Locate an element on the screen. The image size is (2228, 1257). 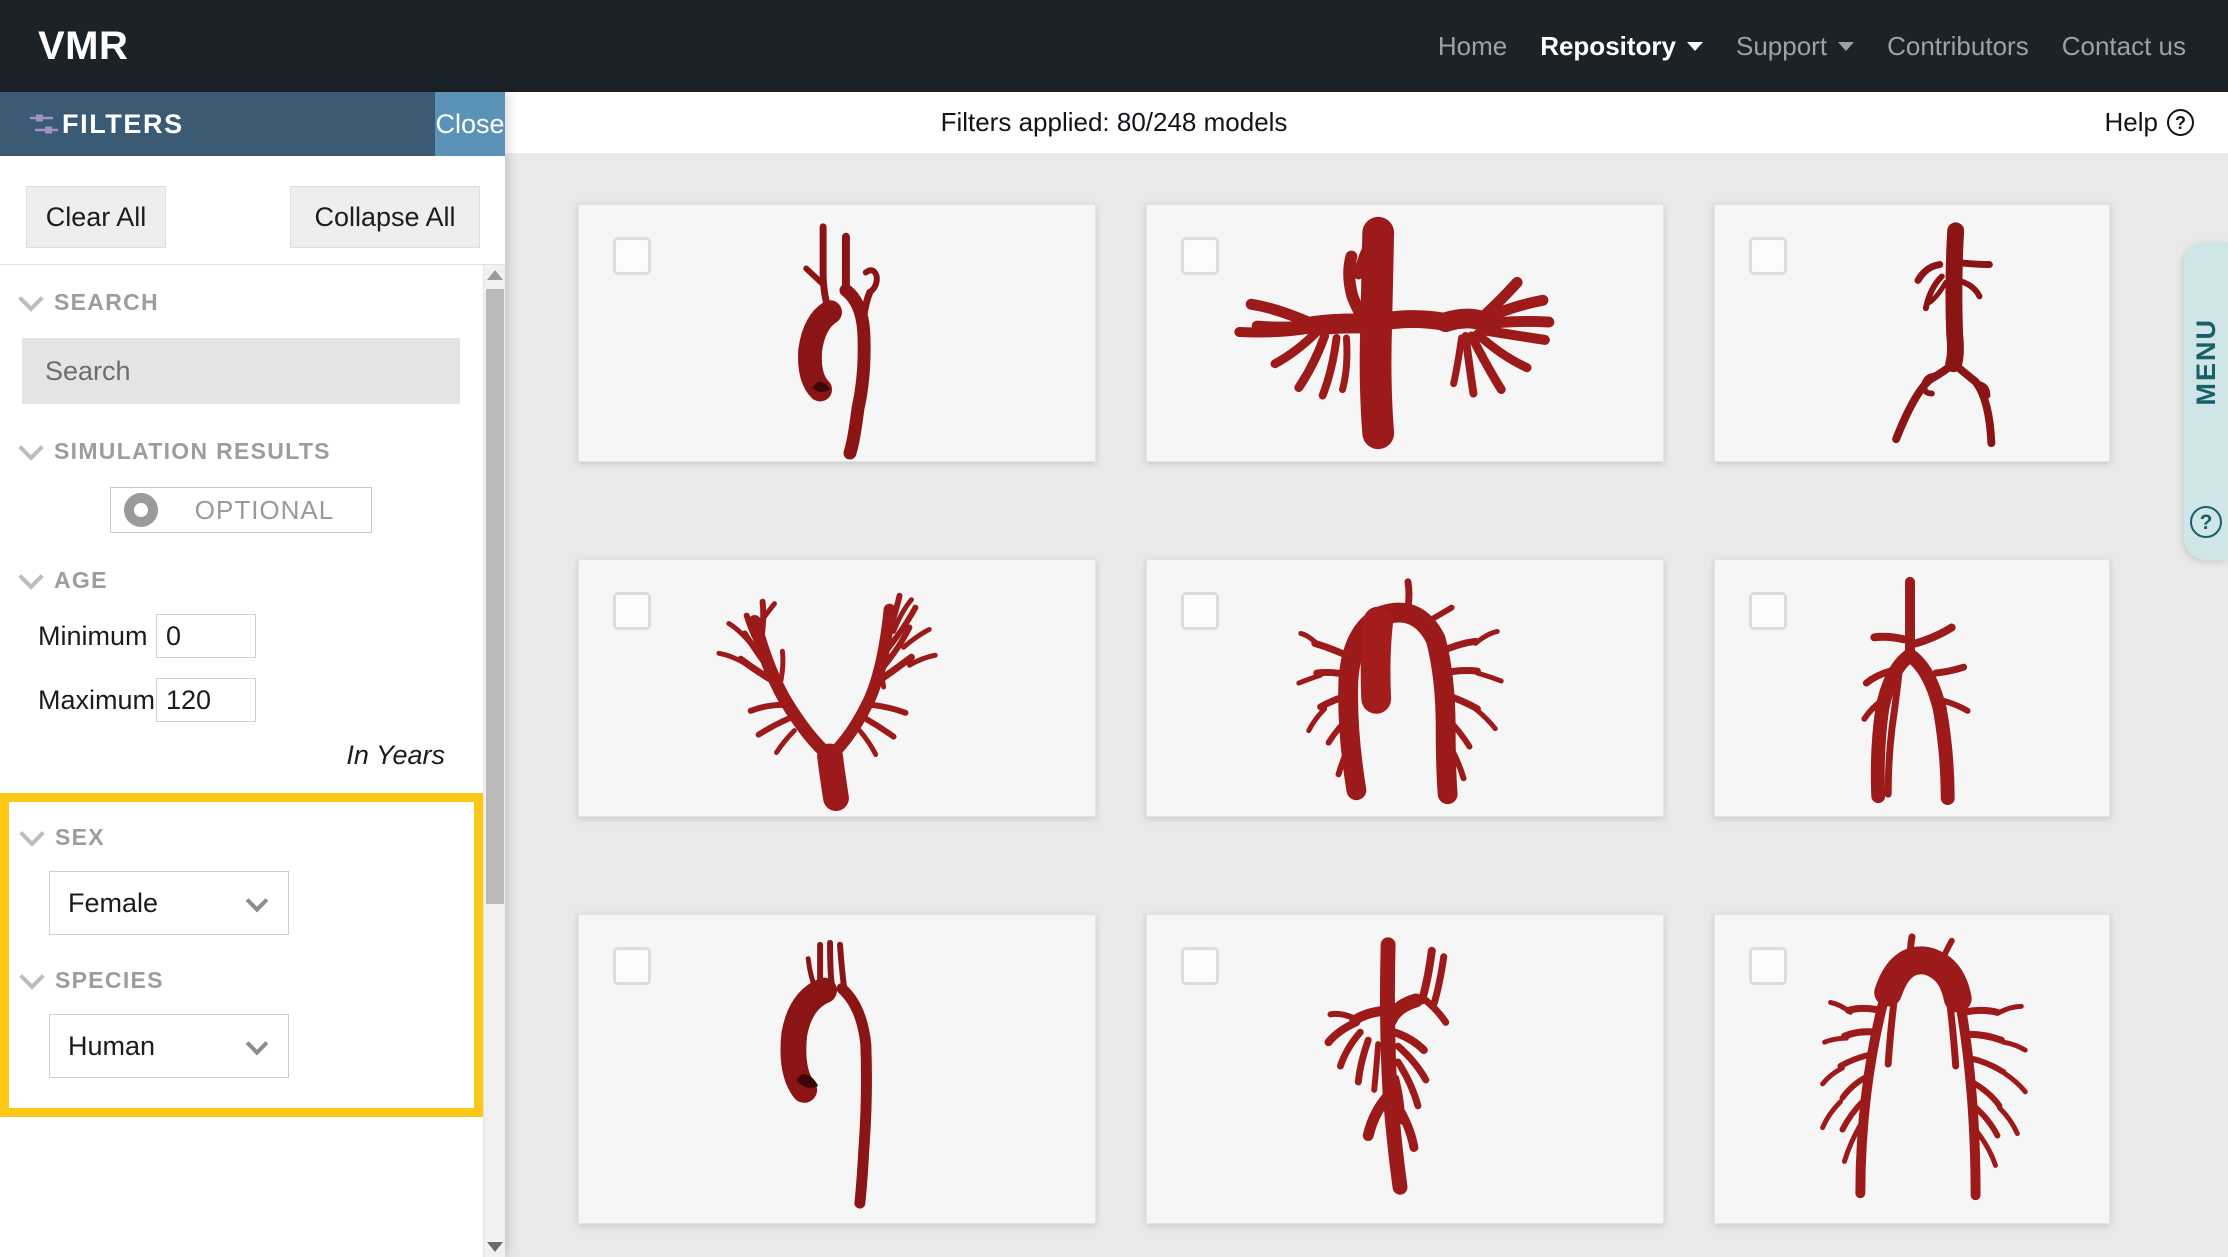
species-select: Human is located at coordinates (169, 1046).